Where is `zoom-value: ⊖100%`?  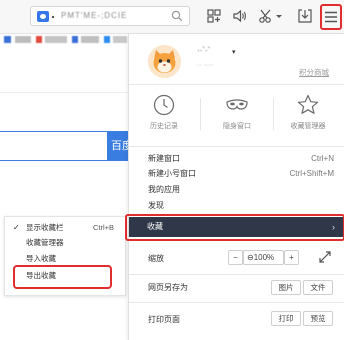
zoom-value: ⊖100% is located at coordinates (263, 257).